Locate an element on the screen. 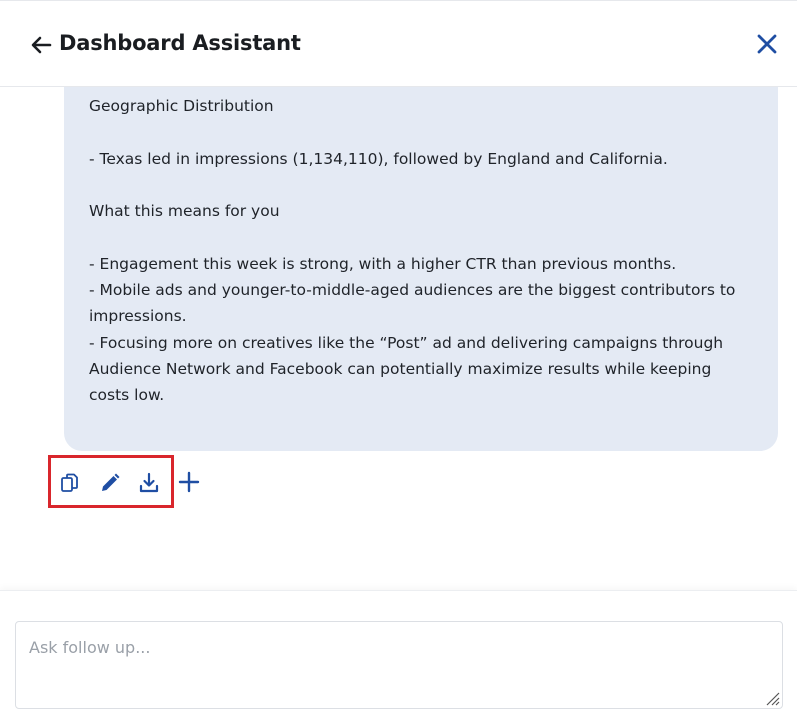 The width and height of the screenshot is (797, 720). add-button is located at coordinates (189, 482).